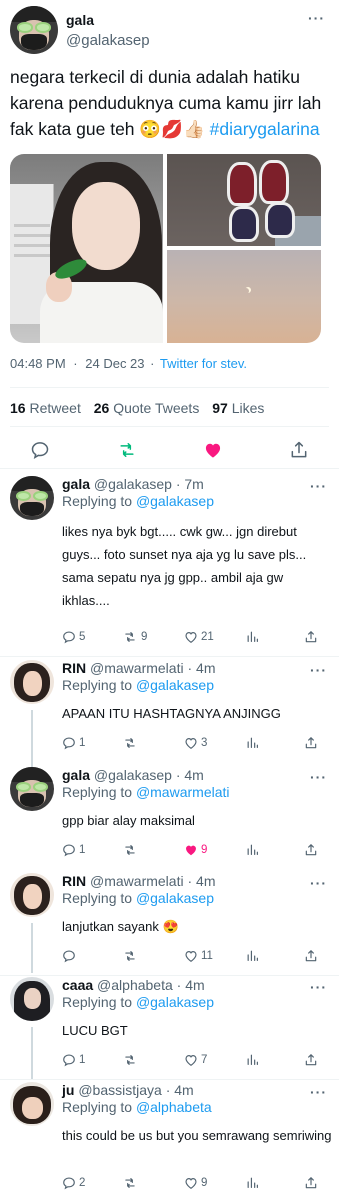 The image size is (339, 1200). What do you see at coordinates (80, 20) in the screenshot?
I see `author-name: gala` at bounding box center [80, 20].